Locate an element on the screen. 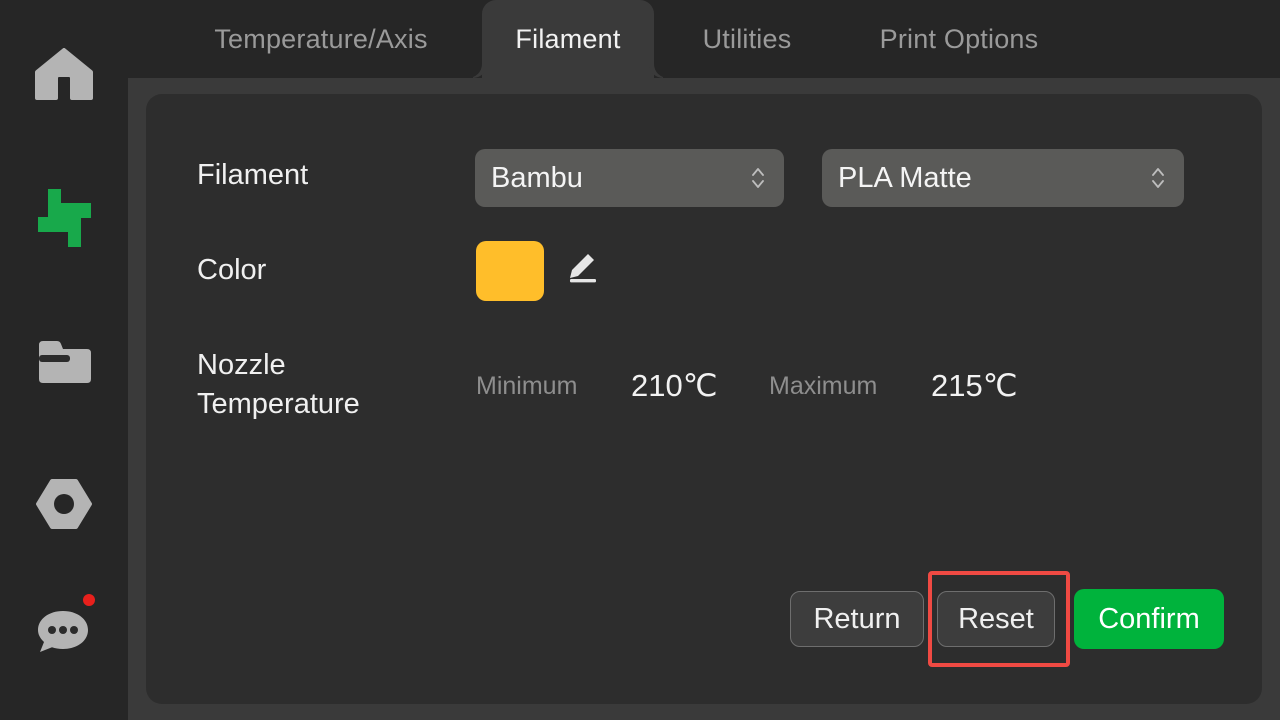 The width and height of the screenshot is (1280, 720). confirm-button: Confirm is located at coordinates (1149, 619).